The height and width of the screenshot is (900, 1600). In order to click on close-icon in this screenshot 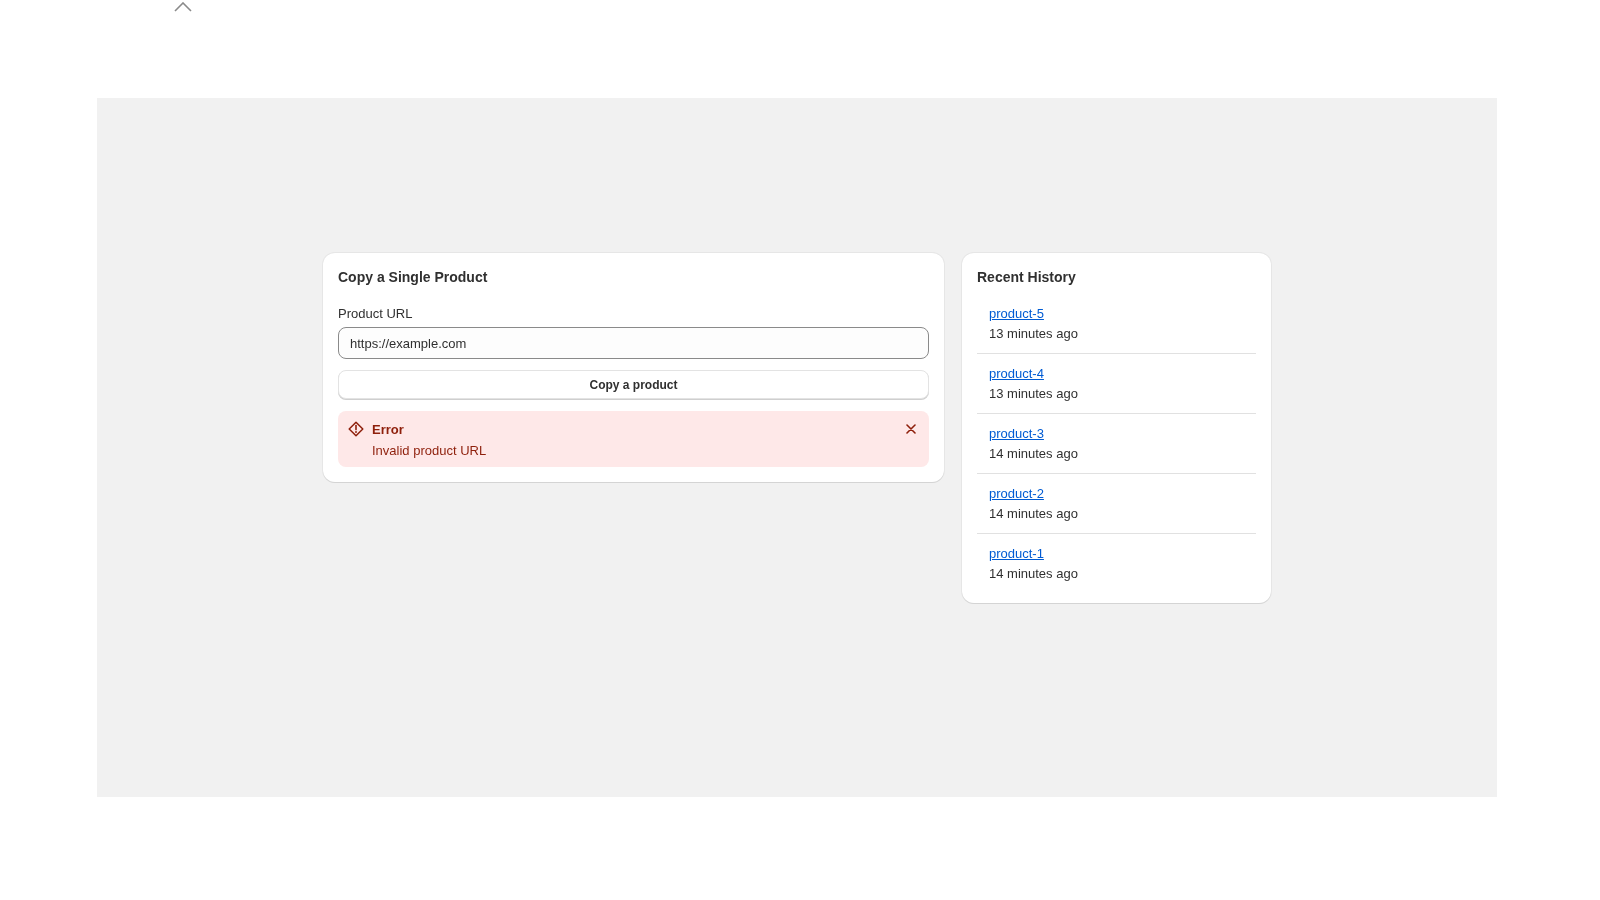, I will do `click(911, 429)`.